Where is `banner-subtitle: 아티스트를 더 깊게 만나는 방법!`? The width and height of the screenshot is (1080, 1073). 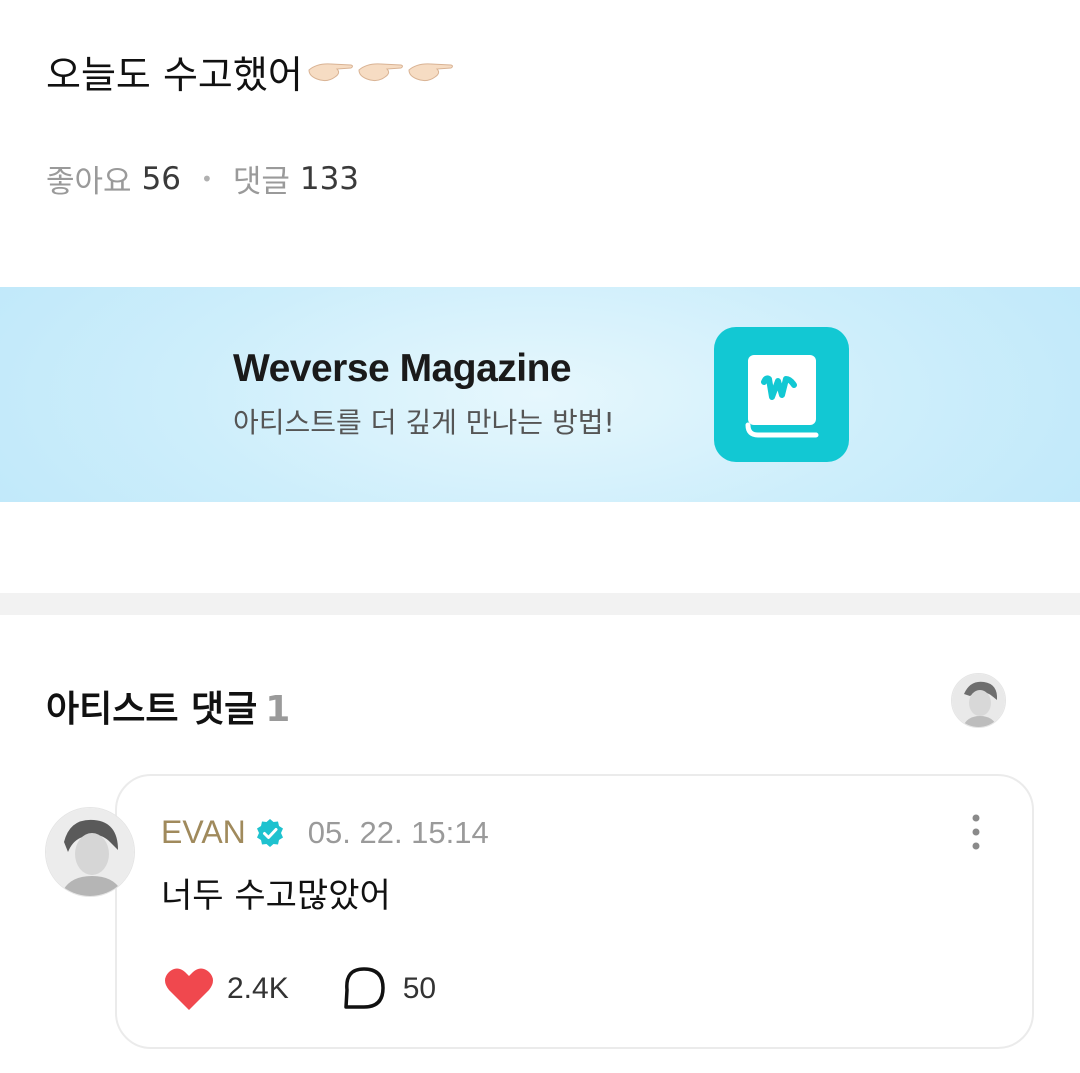 banner-subtitle: 아티스트를 더 깊게 만나는 방법! is located at coordinates (424, 422).